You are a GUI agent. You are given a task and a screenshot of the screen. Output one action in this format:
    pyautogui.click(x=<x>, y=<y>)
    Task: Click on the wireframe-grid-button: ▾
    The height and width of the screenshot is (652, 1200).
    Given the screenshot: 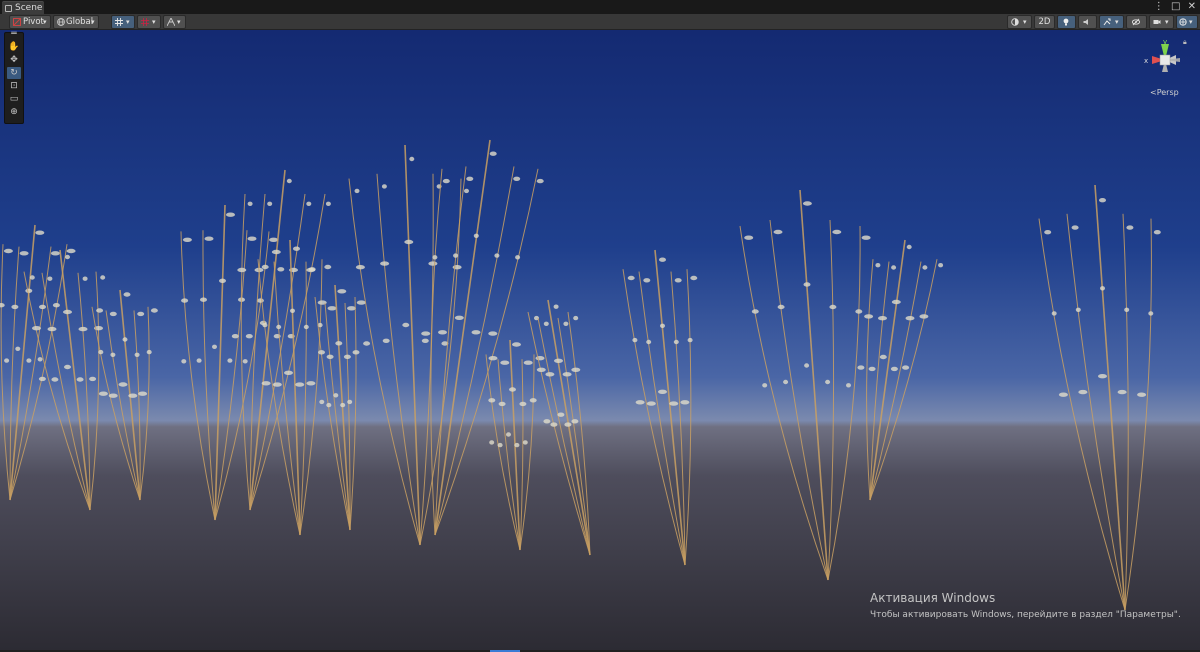 What is the action you would take?
    pyautogui.click(x=174, y=22)
    